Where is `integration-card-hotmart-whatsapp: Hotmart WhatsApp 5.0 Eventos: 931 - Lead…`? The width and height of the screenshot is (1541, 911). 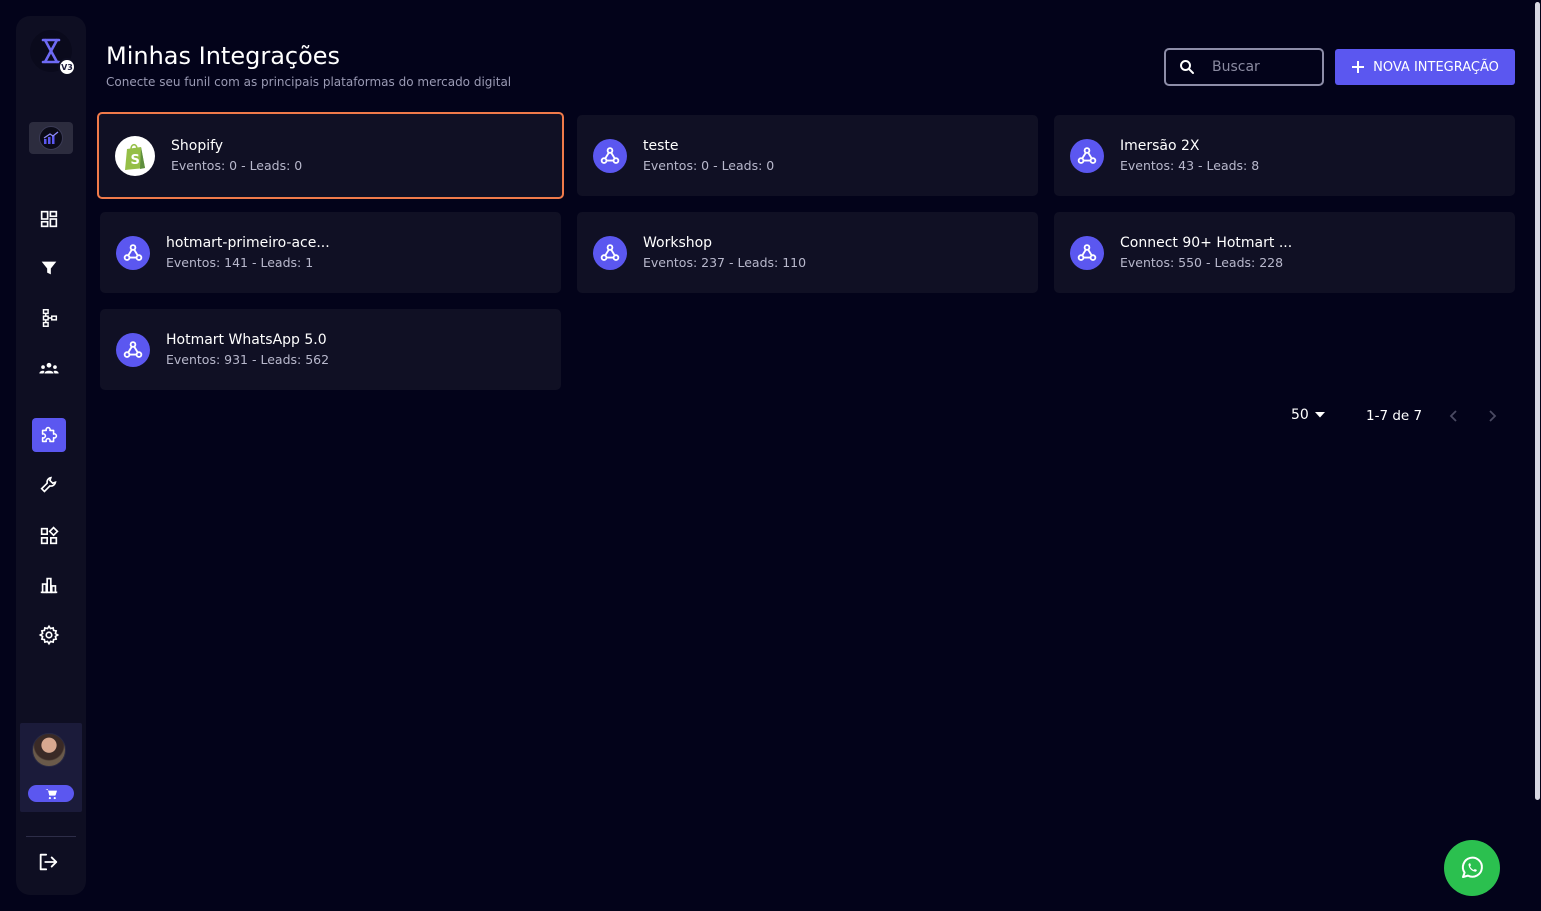 integration-card-hotmart-whatsapp: Hotmart WhatsApp 5.0 Eventos: 931 - Lead… is located at coordinates (330, 349).